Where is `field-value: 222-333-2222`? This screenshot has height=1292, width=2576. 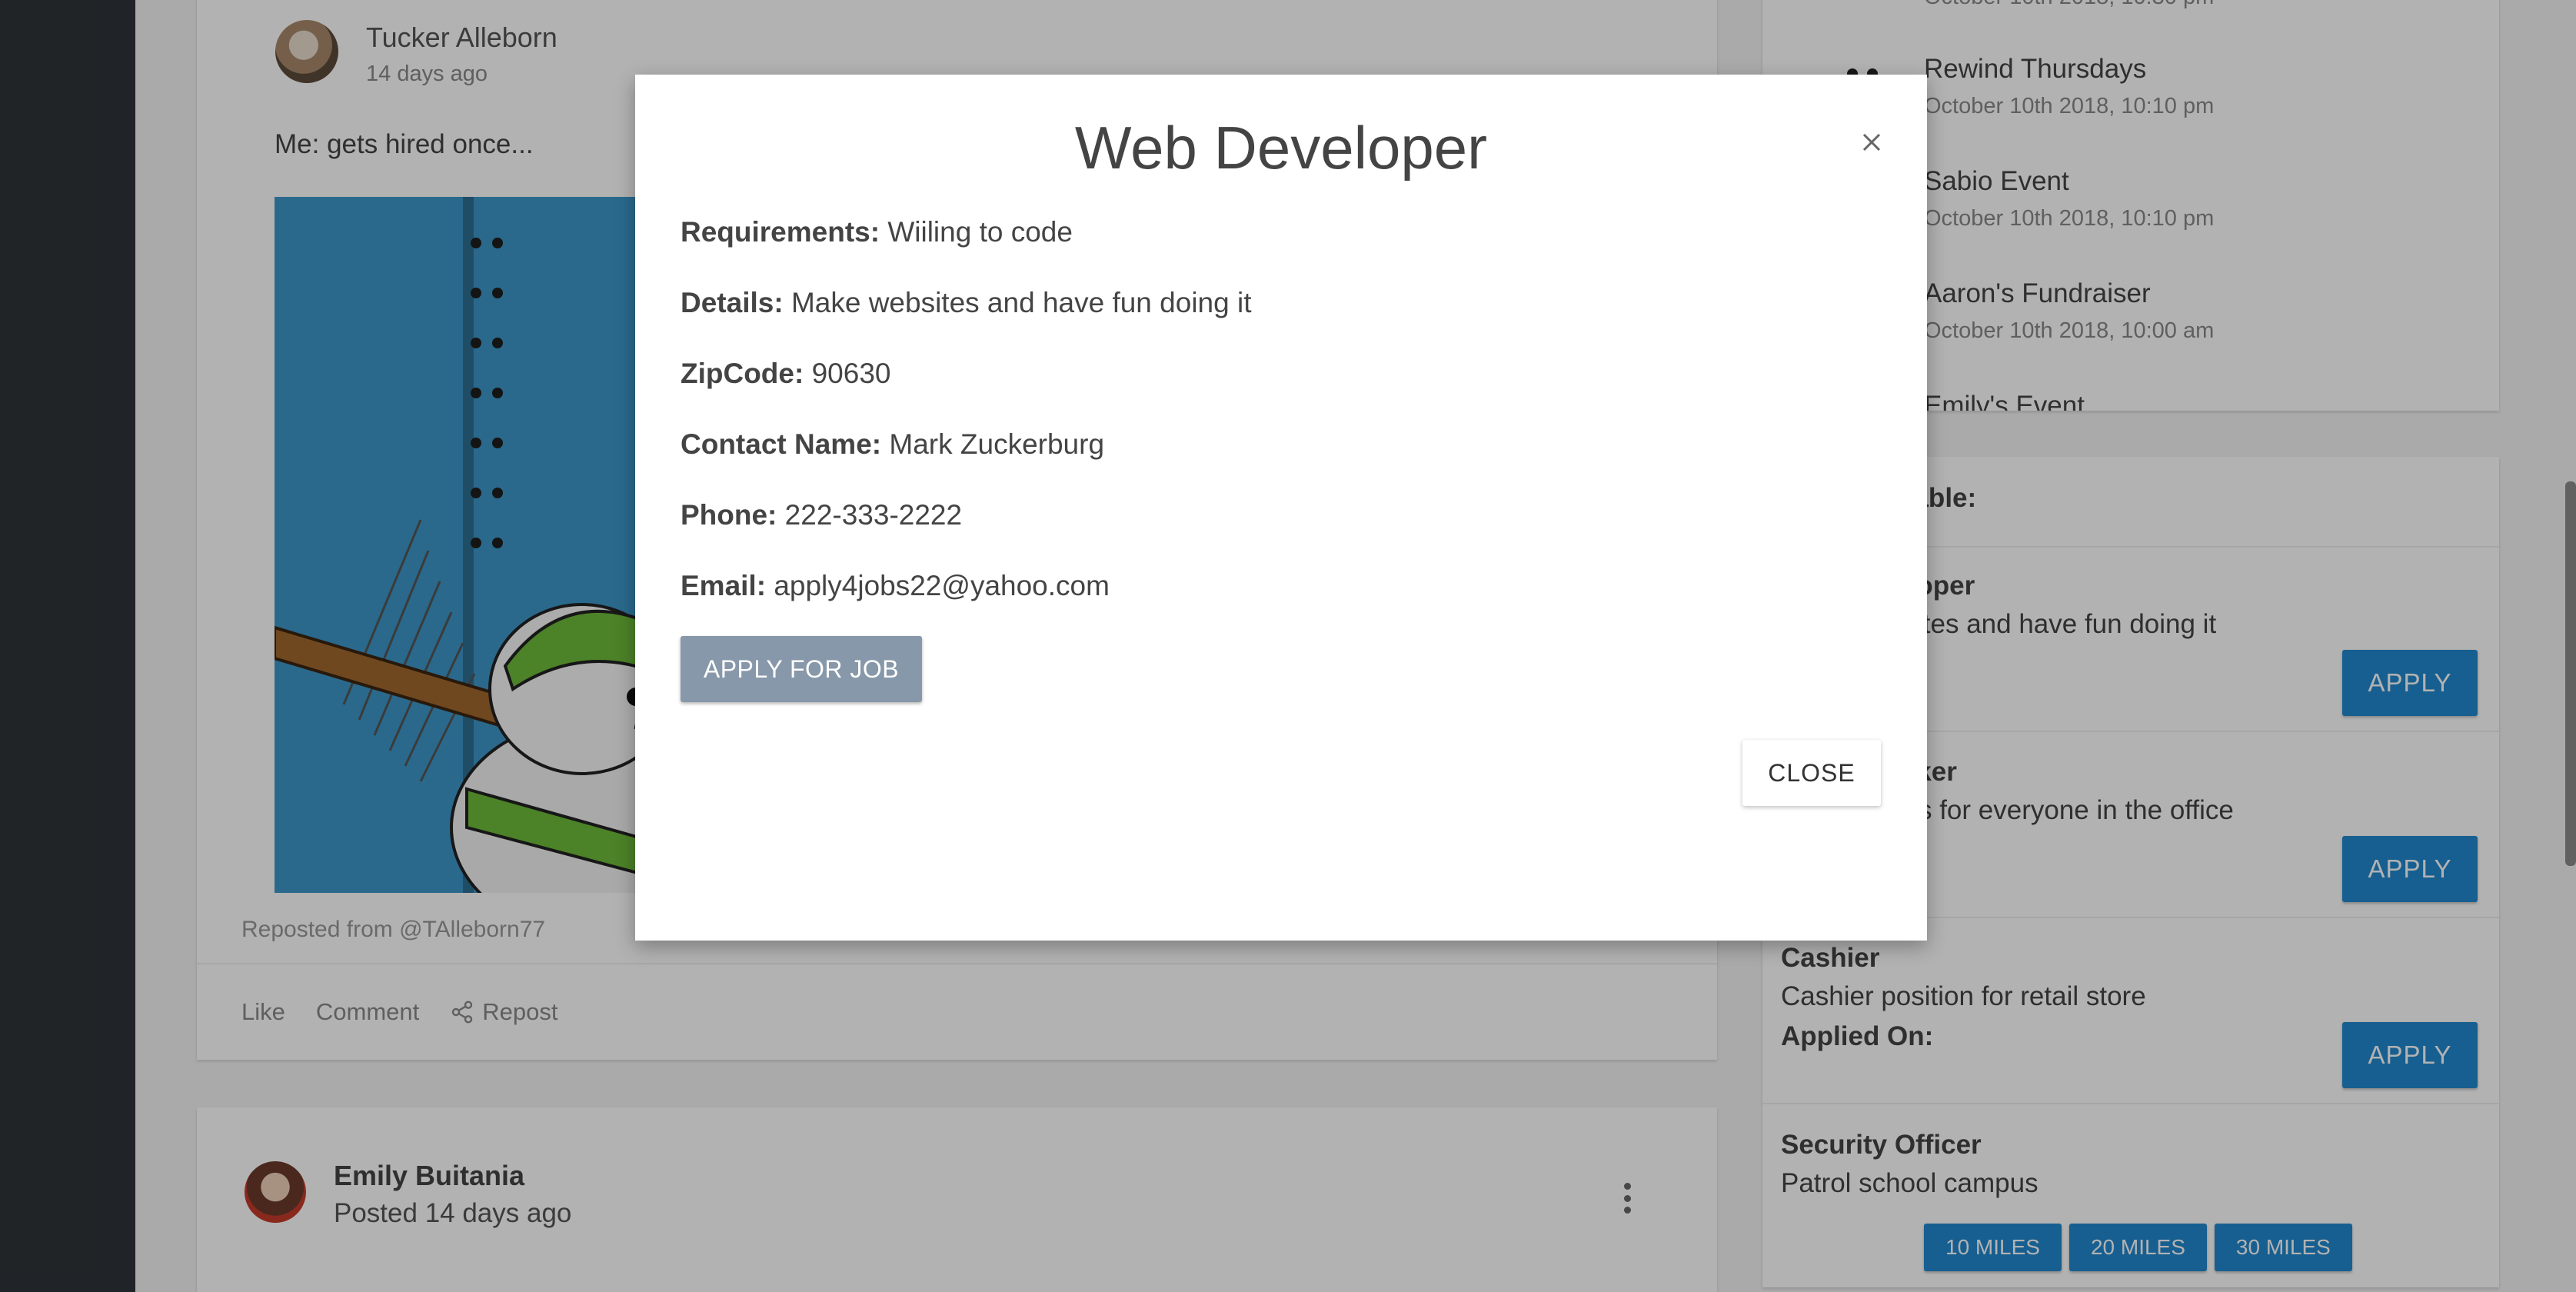
field-value: 222-333-2222 is located at coordinates (873, 515).